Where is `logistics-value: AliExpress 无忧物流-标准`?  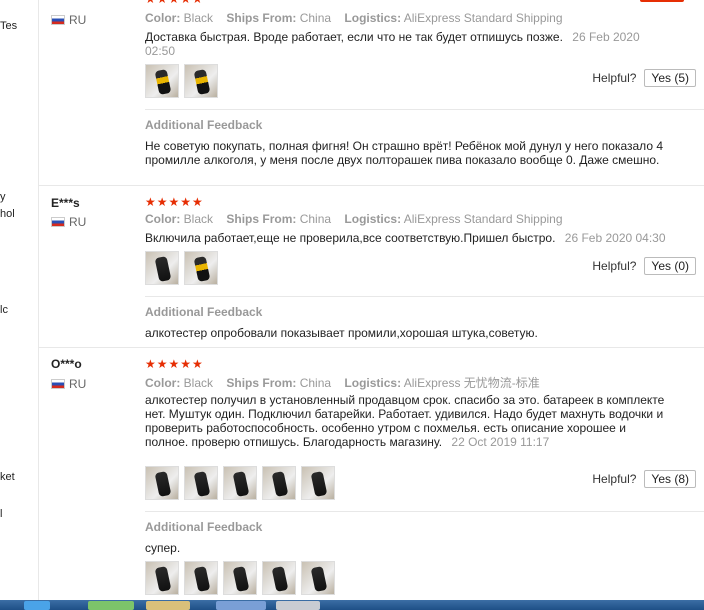 logistics-value: AliExpress 无忧物流-标准 is located at coordinates (471, 383).